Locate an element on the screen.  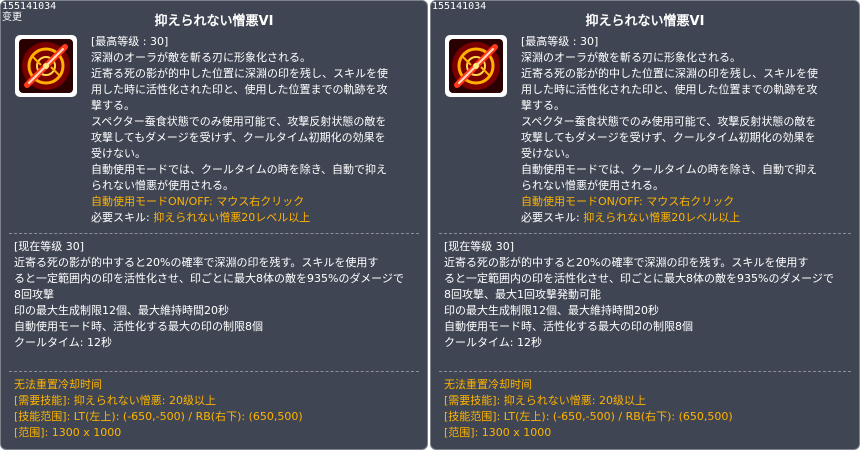
current-line: 8回攻撃 is located at coordinates (34, 294).